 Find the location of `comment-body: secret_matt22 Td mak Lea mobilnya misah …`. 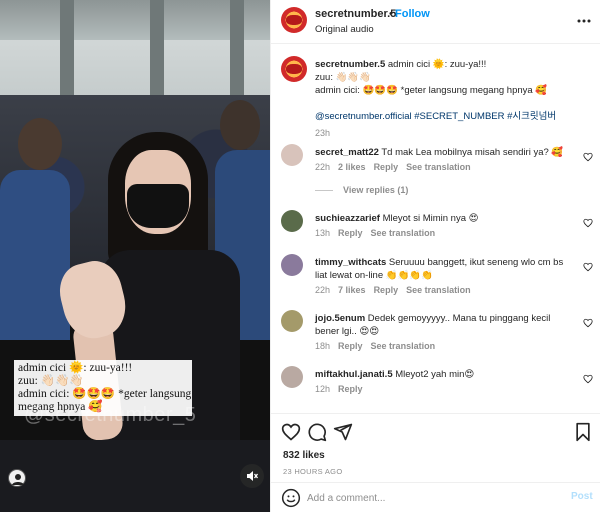

comment-body: secret_matt22 Td mak Lea mobilnya misah … is located at coordinates (440, 152).